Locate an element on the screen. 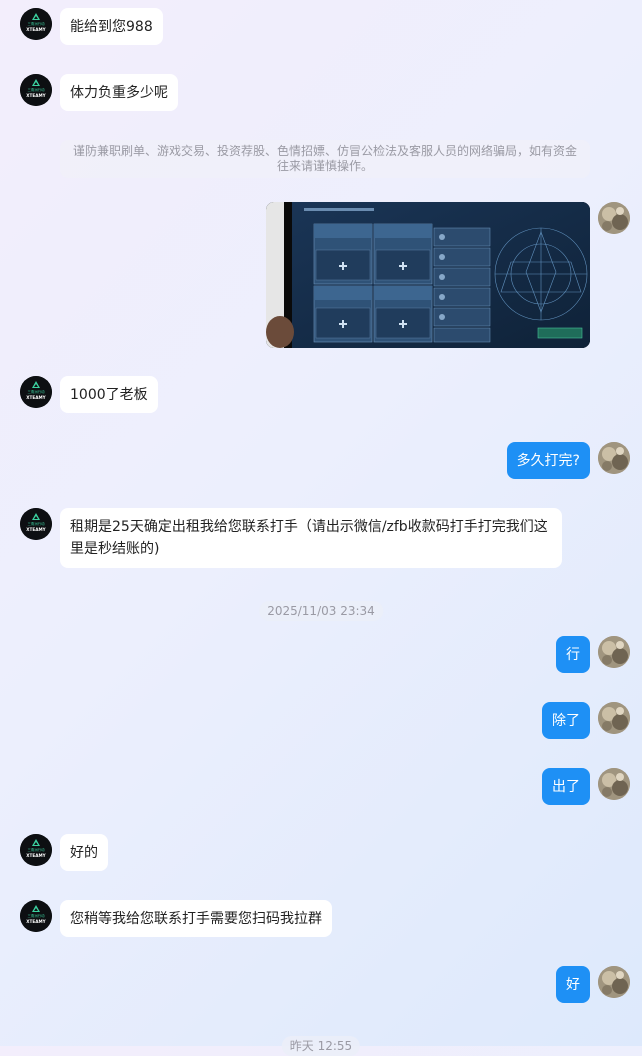 This screenshot has width=642, height=1056. message-bubble: 1000了老板 is located at coordinates (109, 394).